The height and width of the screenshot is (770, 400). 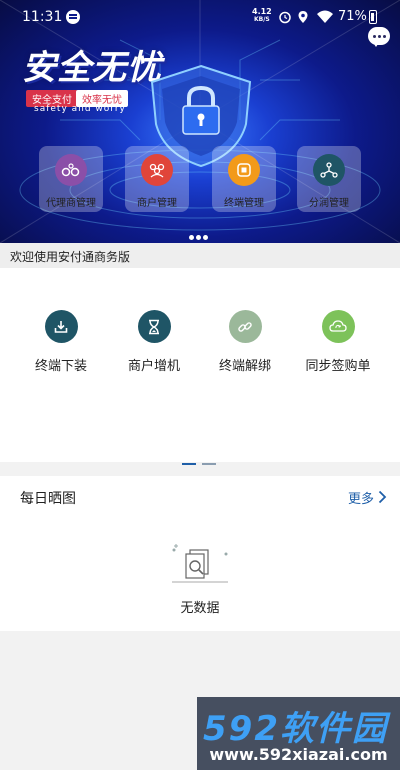 I want to click on more-link: 更多, so click(x=361, y=497).